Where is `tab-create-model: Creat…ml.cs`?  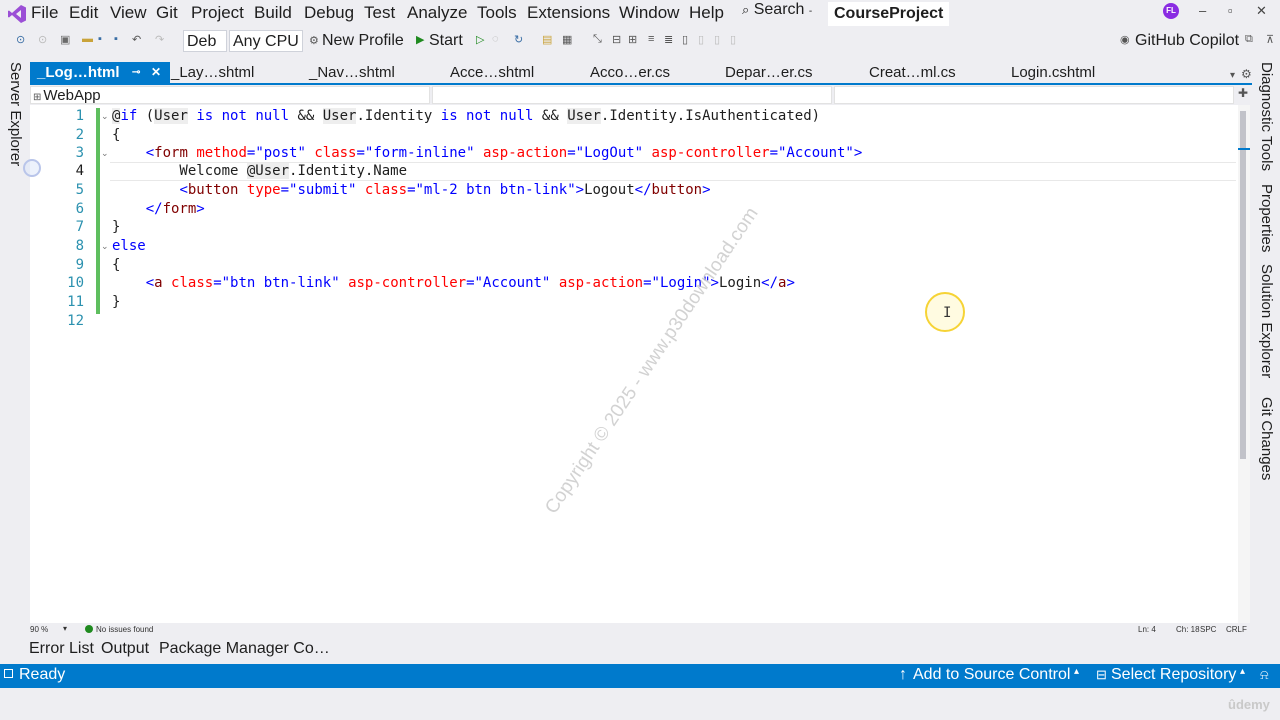 tab-create-model: Creat…ml.cs is located at coordinates (935, 72).